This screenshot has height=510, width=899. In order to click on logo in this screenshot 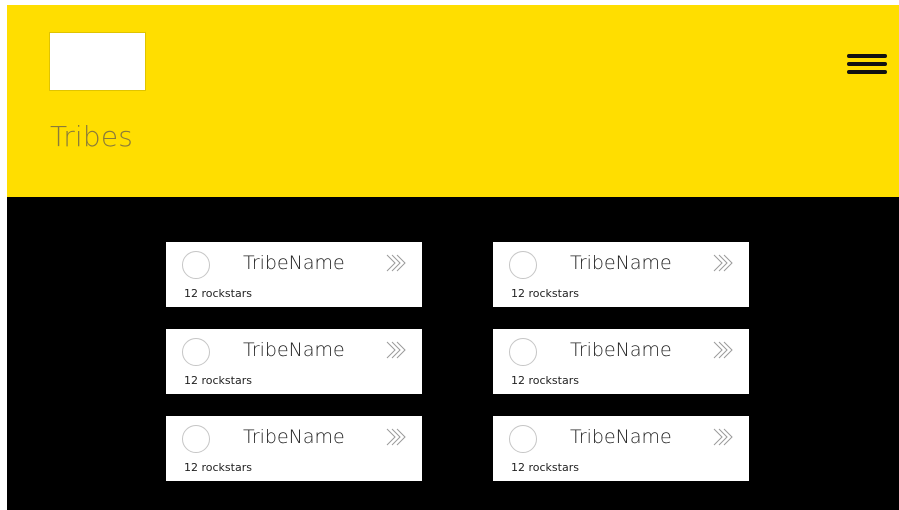, I will do `click(97, 61)`.